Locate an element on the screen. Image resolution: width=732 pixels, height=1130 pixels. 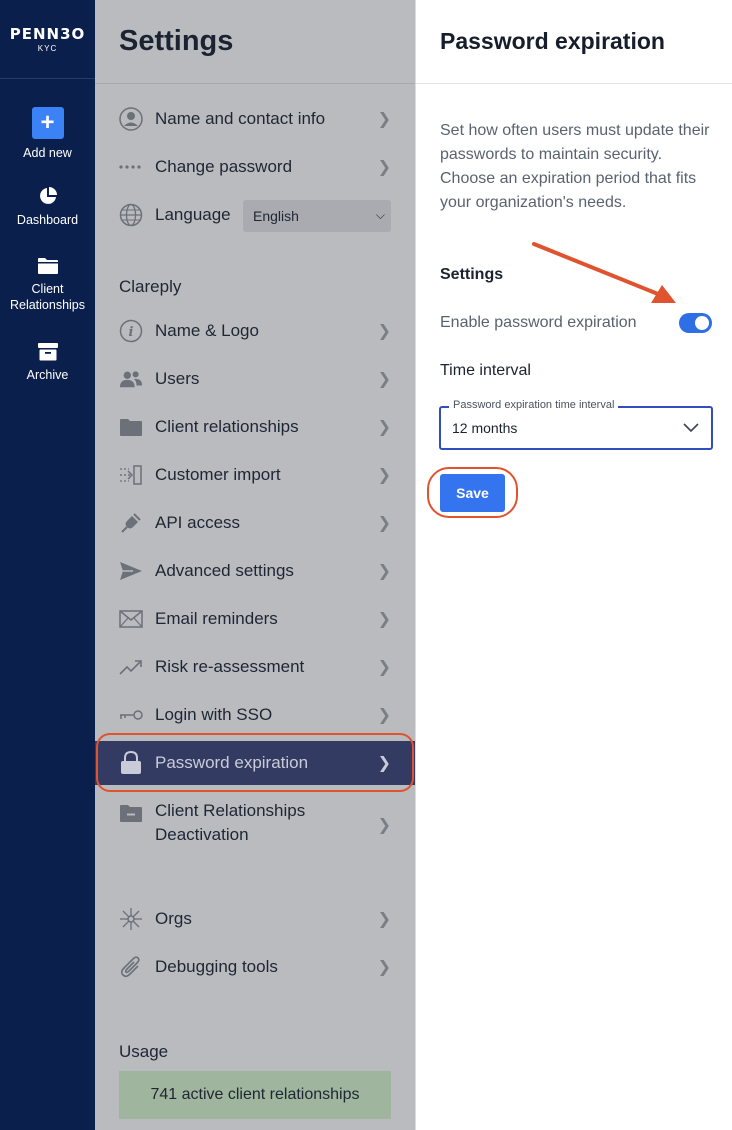
chevron-down-icon is located at coordinates (691, 429).